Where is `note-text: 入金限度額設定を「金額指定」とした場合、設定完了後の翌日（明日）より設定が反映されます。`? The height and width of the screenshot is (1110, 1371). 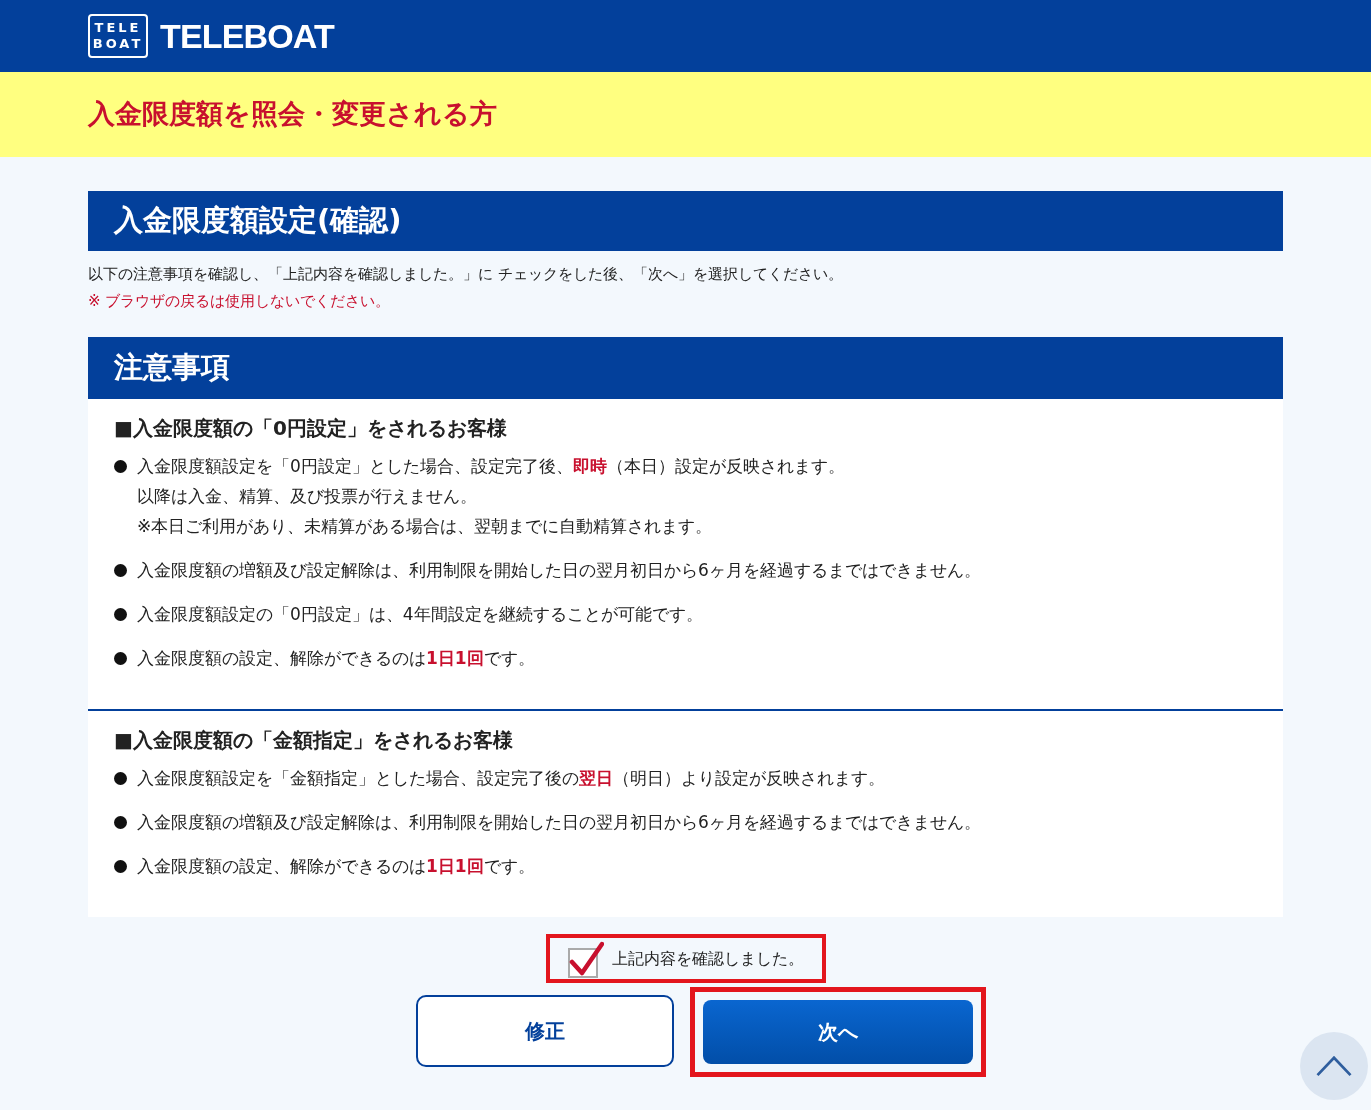
note-text: 入金限度額設定を「金額指定」とした場合、設定完了後の翌日（明日）より設定が反映されます。 is located at coordinates (511, 778).